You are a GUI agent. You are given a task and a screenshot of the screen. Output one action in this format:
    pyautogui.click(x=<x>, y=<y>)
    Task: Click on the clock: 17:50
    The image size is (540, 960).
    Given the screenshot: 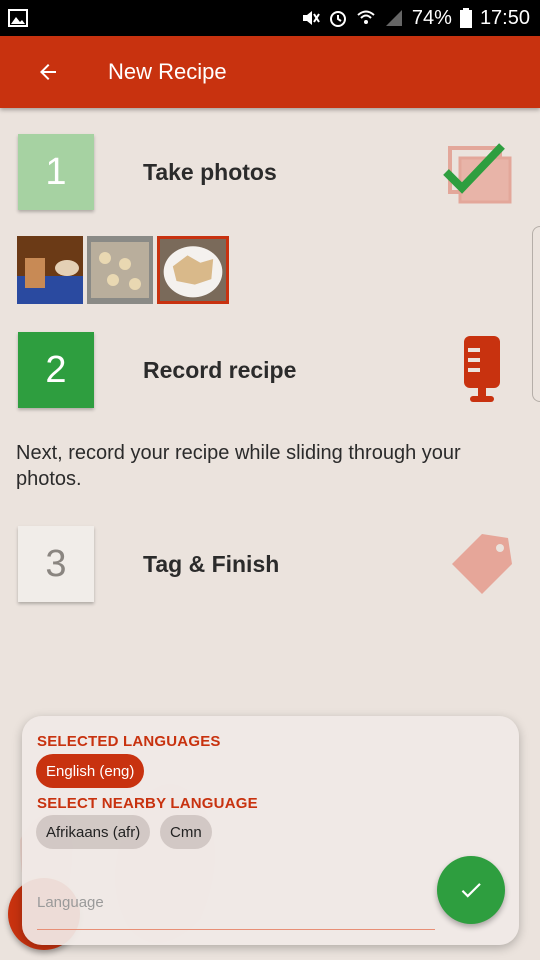 What is the action you would take?
    pyautogui.click(x=504, y=17)
    